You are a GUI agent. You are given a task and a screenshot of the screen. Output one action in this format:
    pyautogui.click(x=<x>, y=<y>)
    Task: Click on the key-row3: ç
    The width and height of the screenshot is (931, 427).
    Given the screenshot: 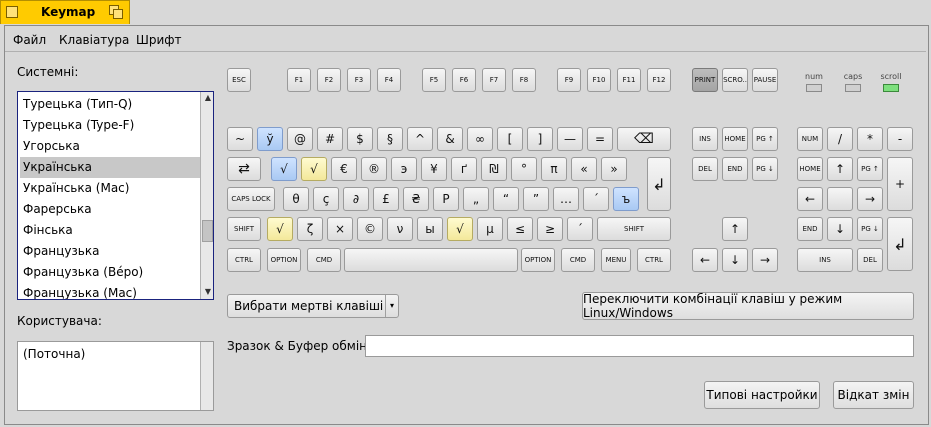 What is the action you would take?
    pyautogui.click(x=326, y=199)
    